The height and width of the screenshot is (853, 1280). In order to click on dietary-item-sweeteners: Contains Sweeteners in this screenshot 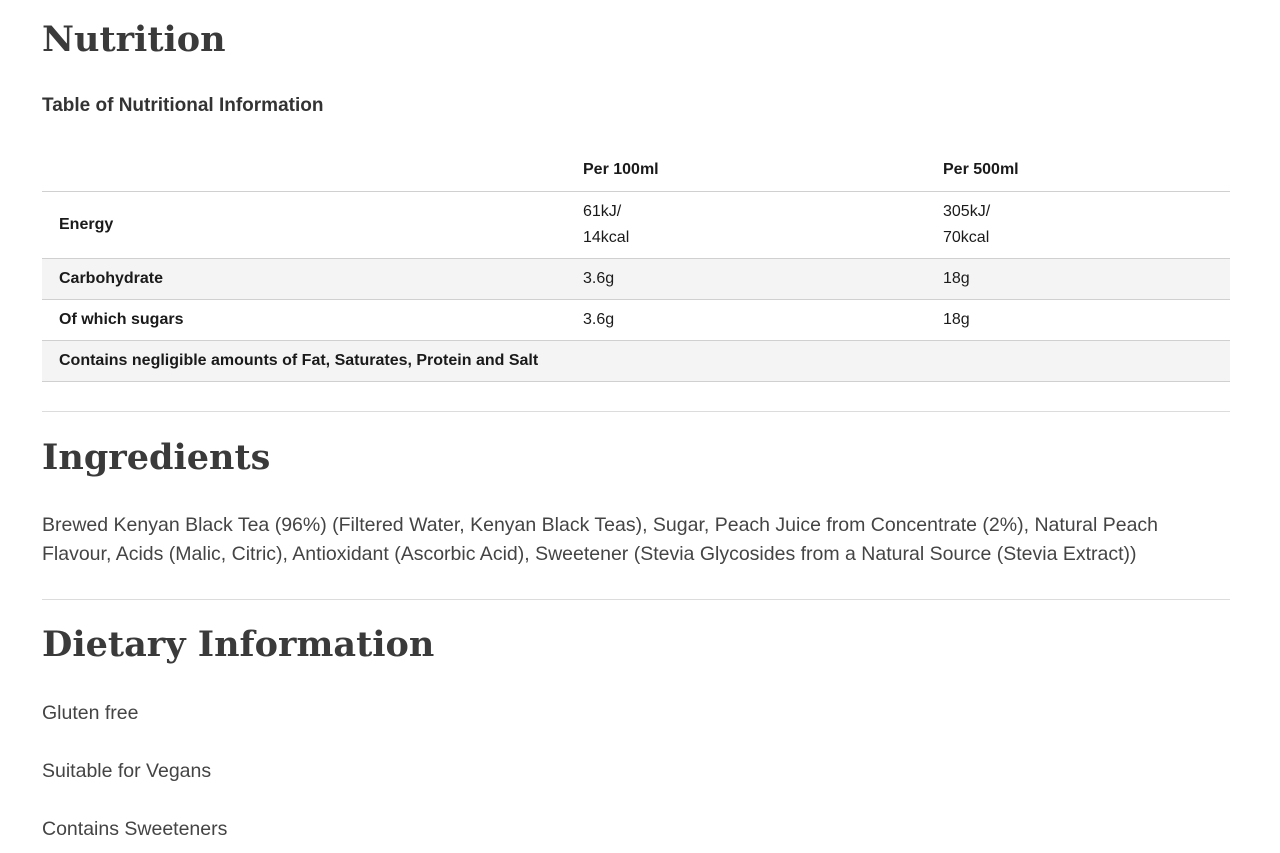, I will do `click(135, 829)`.